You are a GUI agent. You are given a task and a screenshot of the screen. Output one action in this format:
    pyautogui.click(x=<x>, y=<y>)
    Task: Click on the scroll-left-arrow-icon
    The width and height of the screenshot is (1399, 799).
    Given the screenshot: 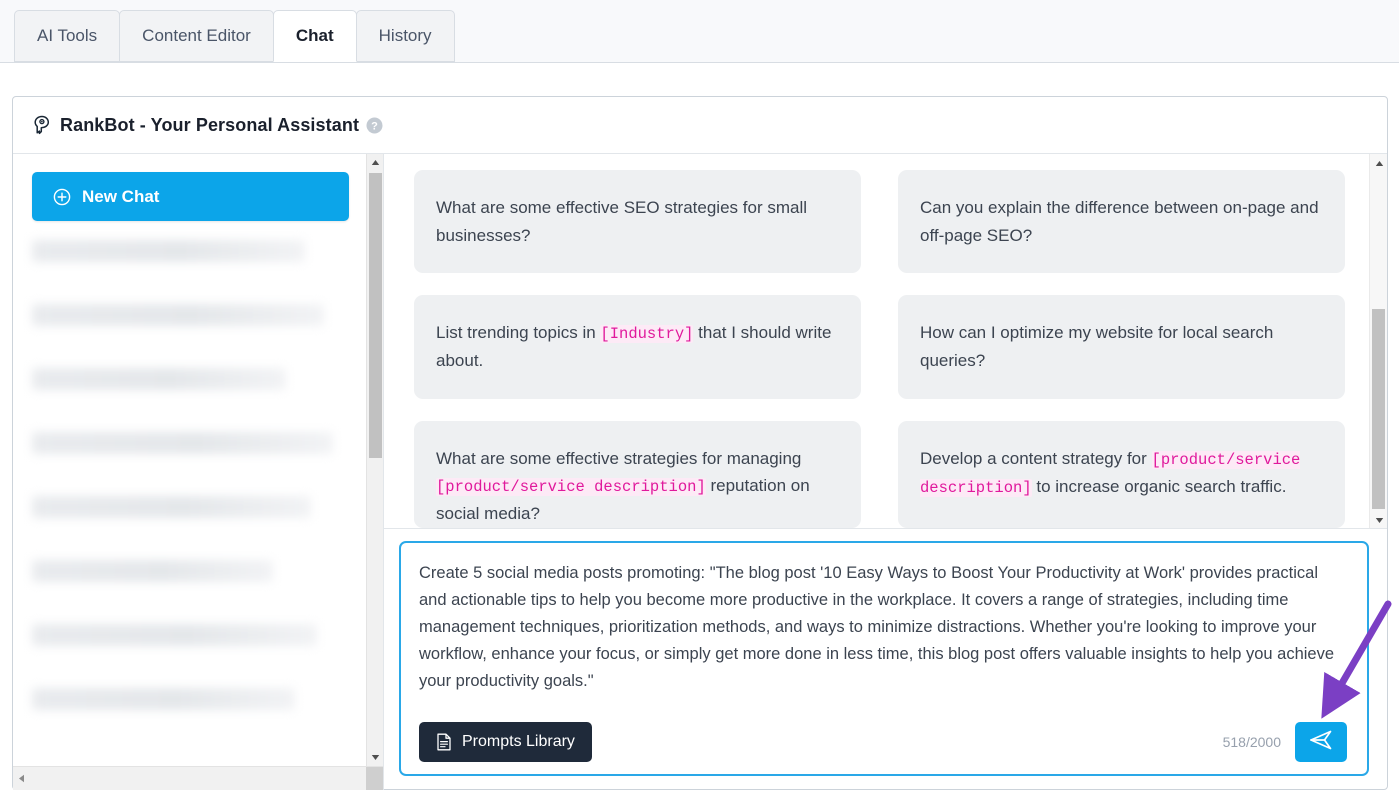 What is the action you would take?
    pyautogui.click(x=21, y=779)
    